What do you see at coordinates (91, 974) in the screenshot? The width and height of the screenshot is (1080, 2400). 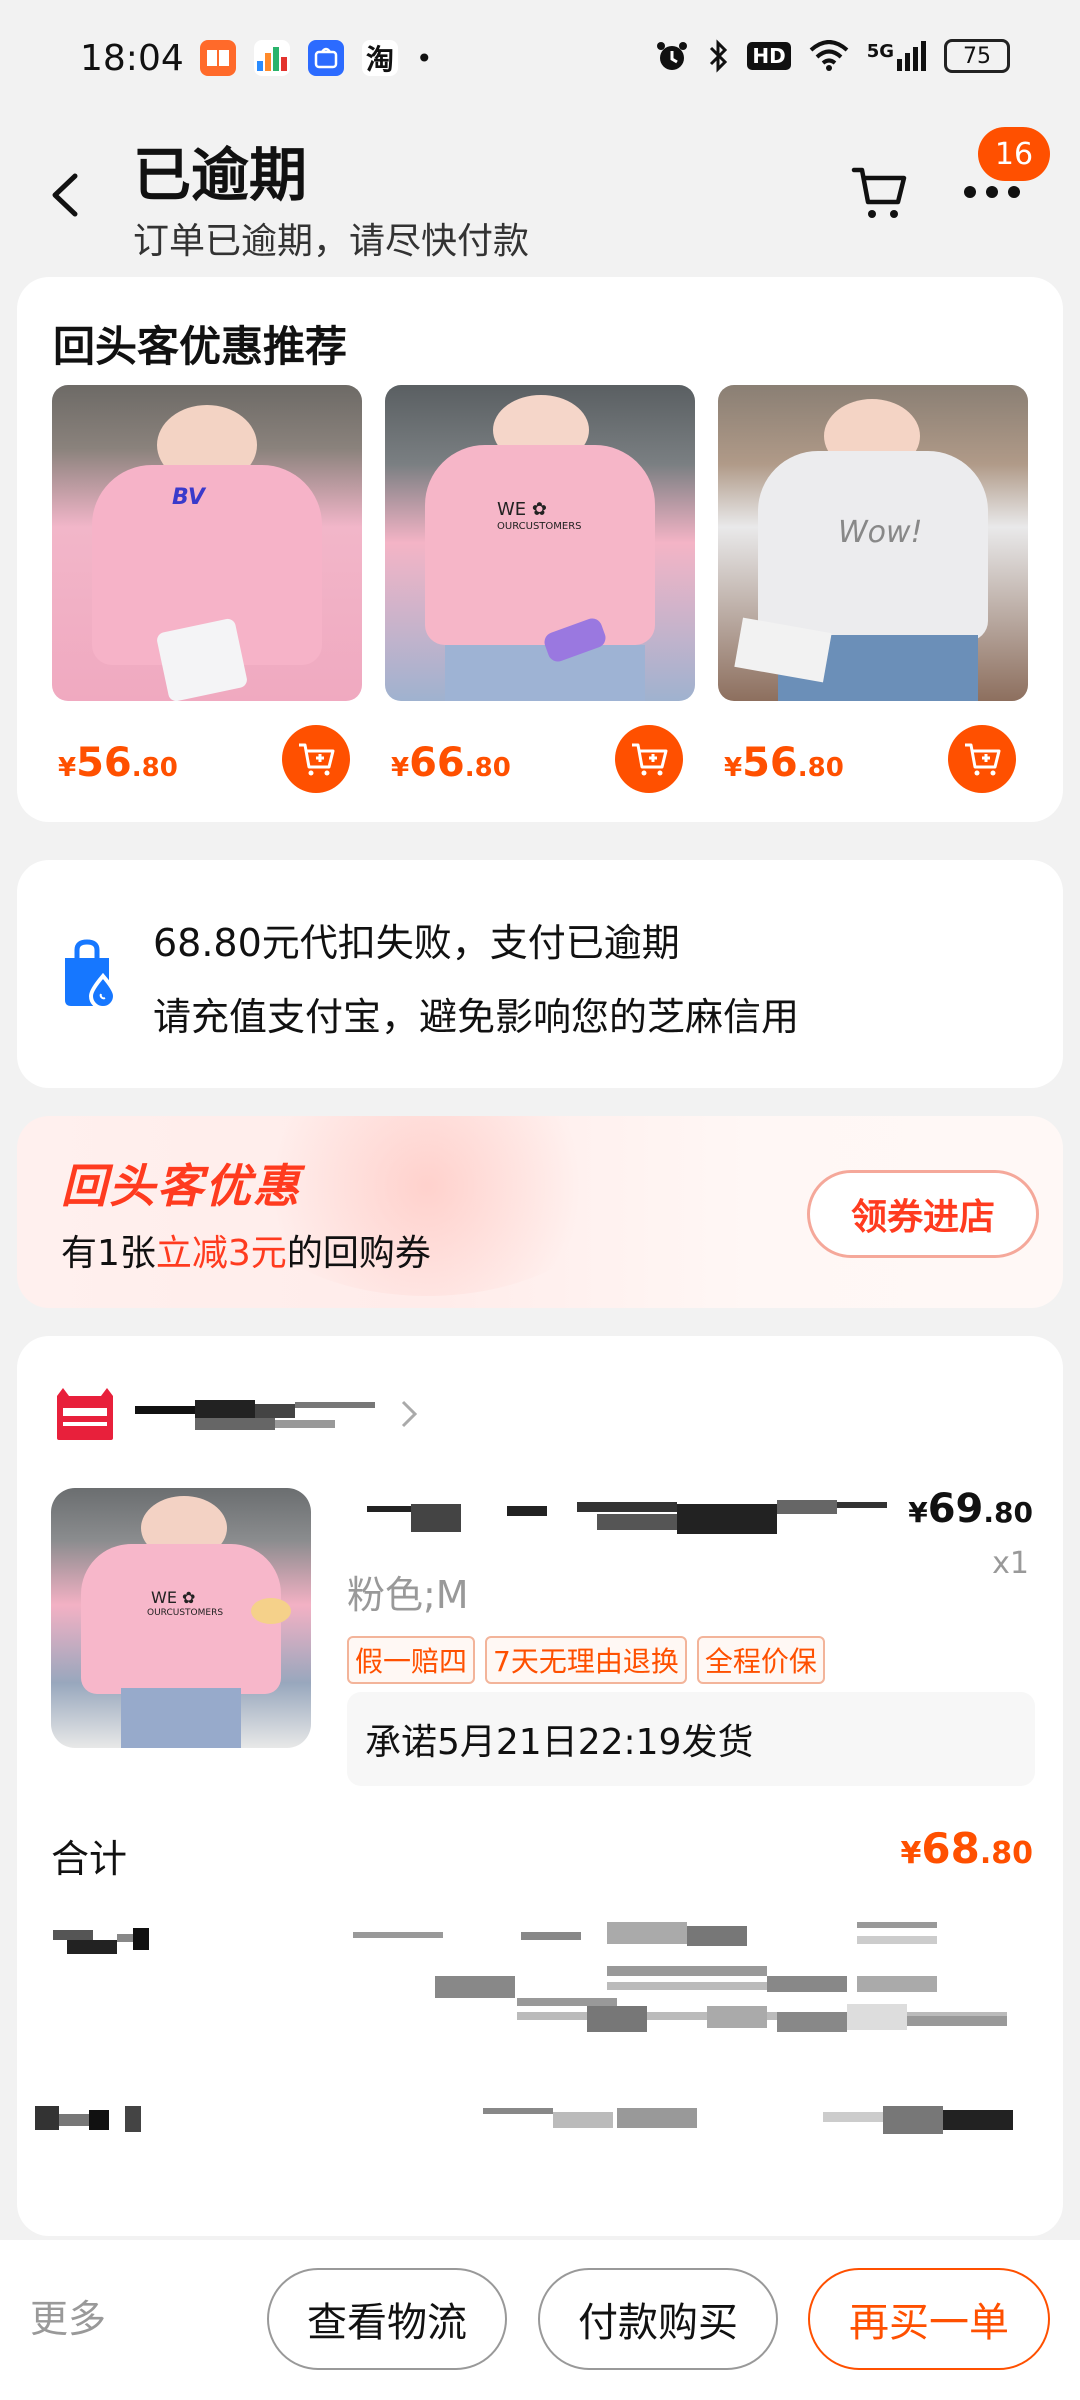 I see `alipay-wallet-icon` at bounding box center [91, 974].